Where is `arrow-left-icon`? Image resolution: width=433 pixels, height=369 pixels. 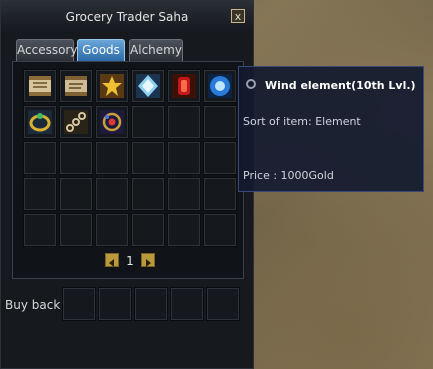 arrow-left-icon is located at coordinates (111, 263).